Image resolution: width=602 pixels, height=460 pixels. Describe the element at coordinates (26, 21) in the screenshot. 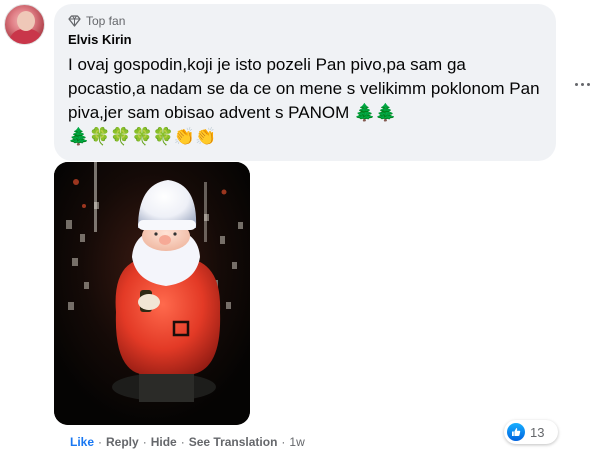

I see `avatar-face` at that location.